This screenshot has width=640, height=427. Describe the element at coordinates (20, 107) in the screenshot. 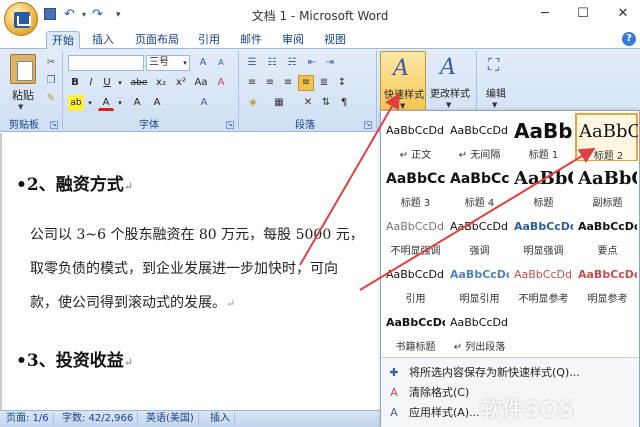

I see `paste-dropdown-icon: ▼` at that location.